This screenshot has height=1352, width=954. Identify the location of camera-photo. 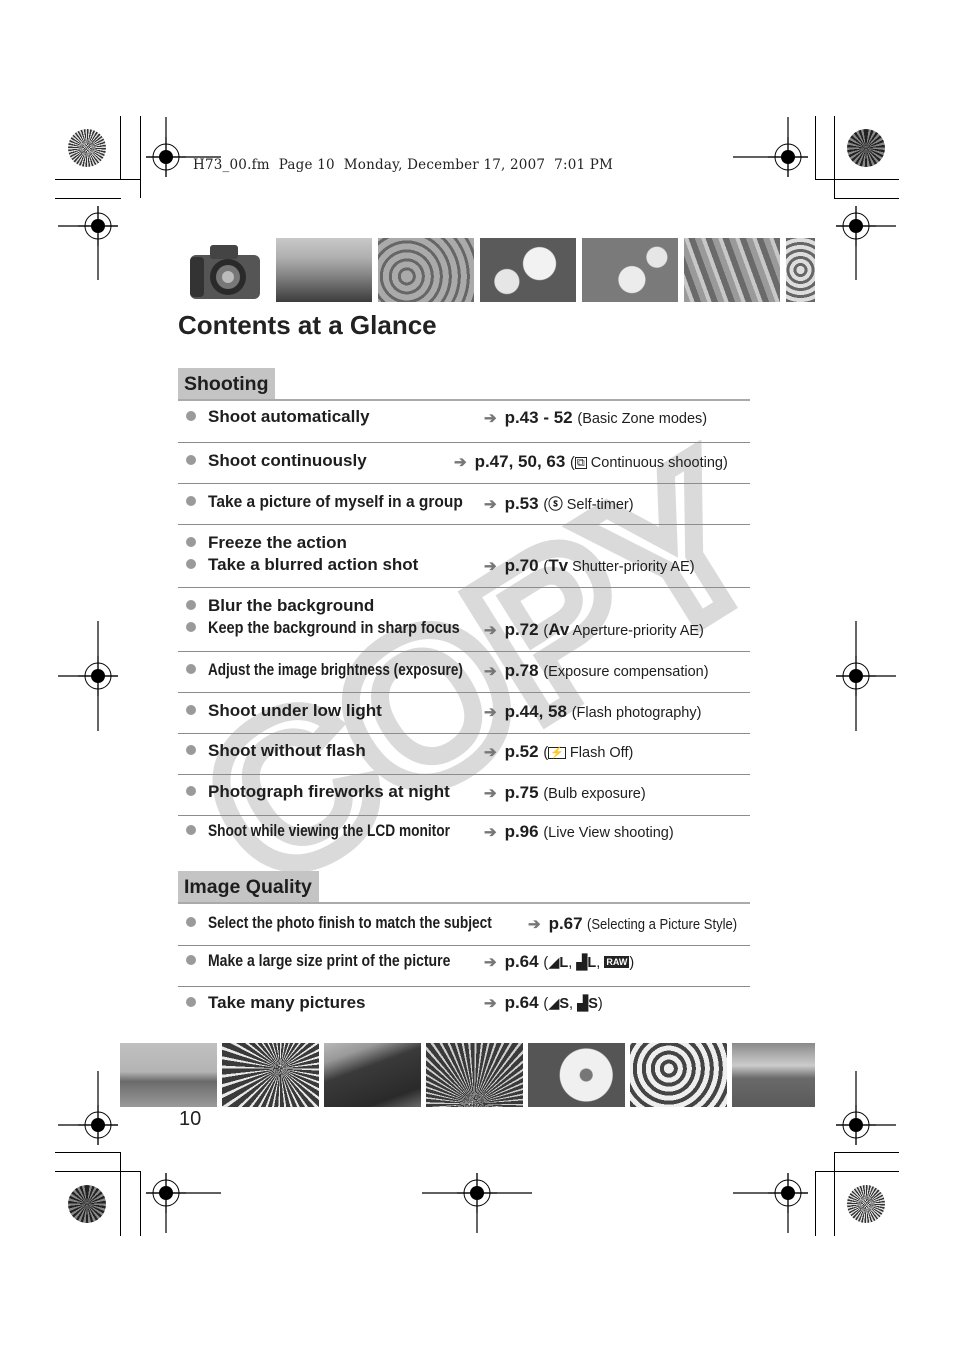
(225, 272).